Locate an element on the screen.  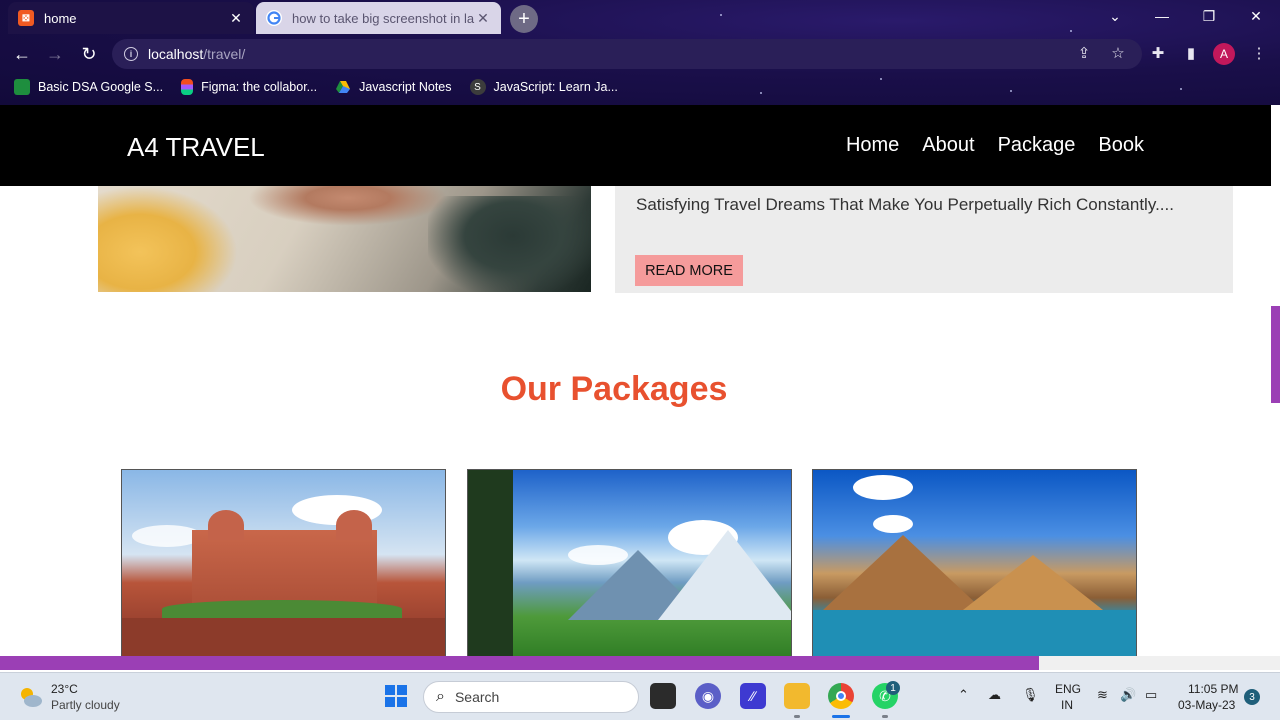
fort-wall is located at coordinates (283, 637).